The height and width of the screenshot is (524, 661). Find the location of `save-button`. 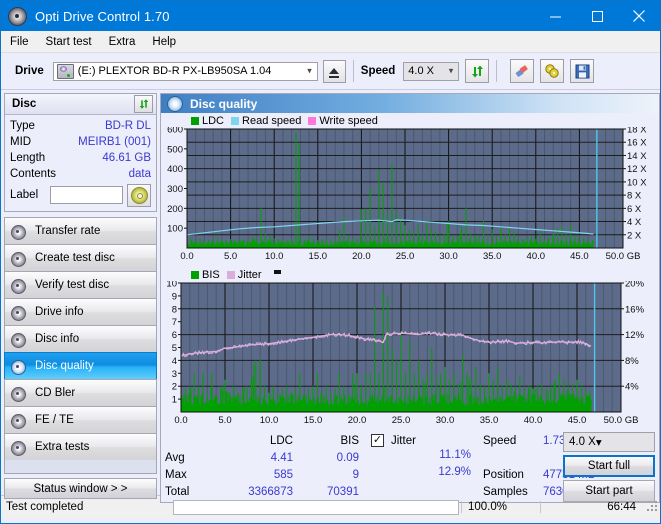

save-button is located at coordinates (582, 71).